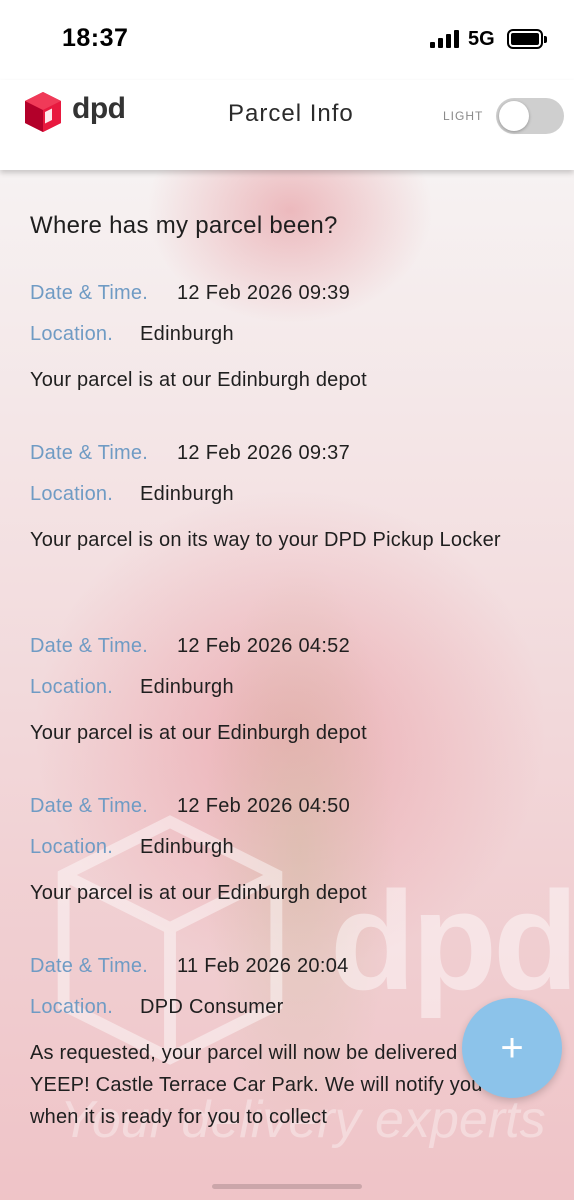  I want to click on network-type: 5G, so click(481, 39).